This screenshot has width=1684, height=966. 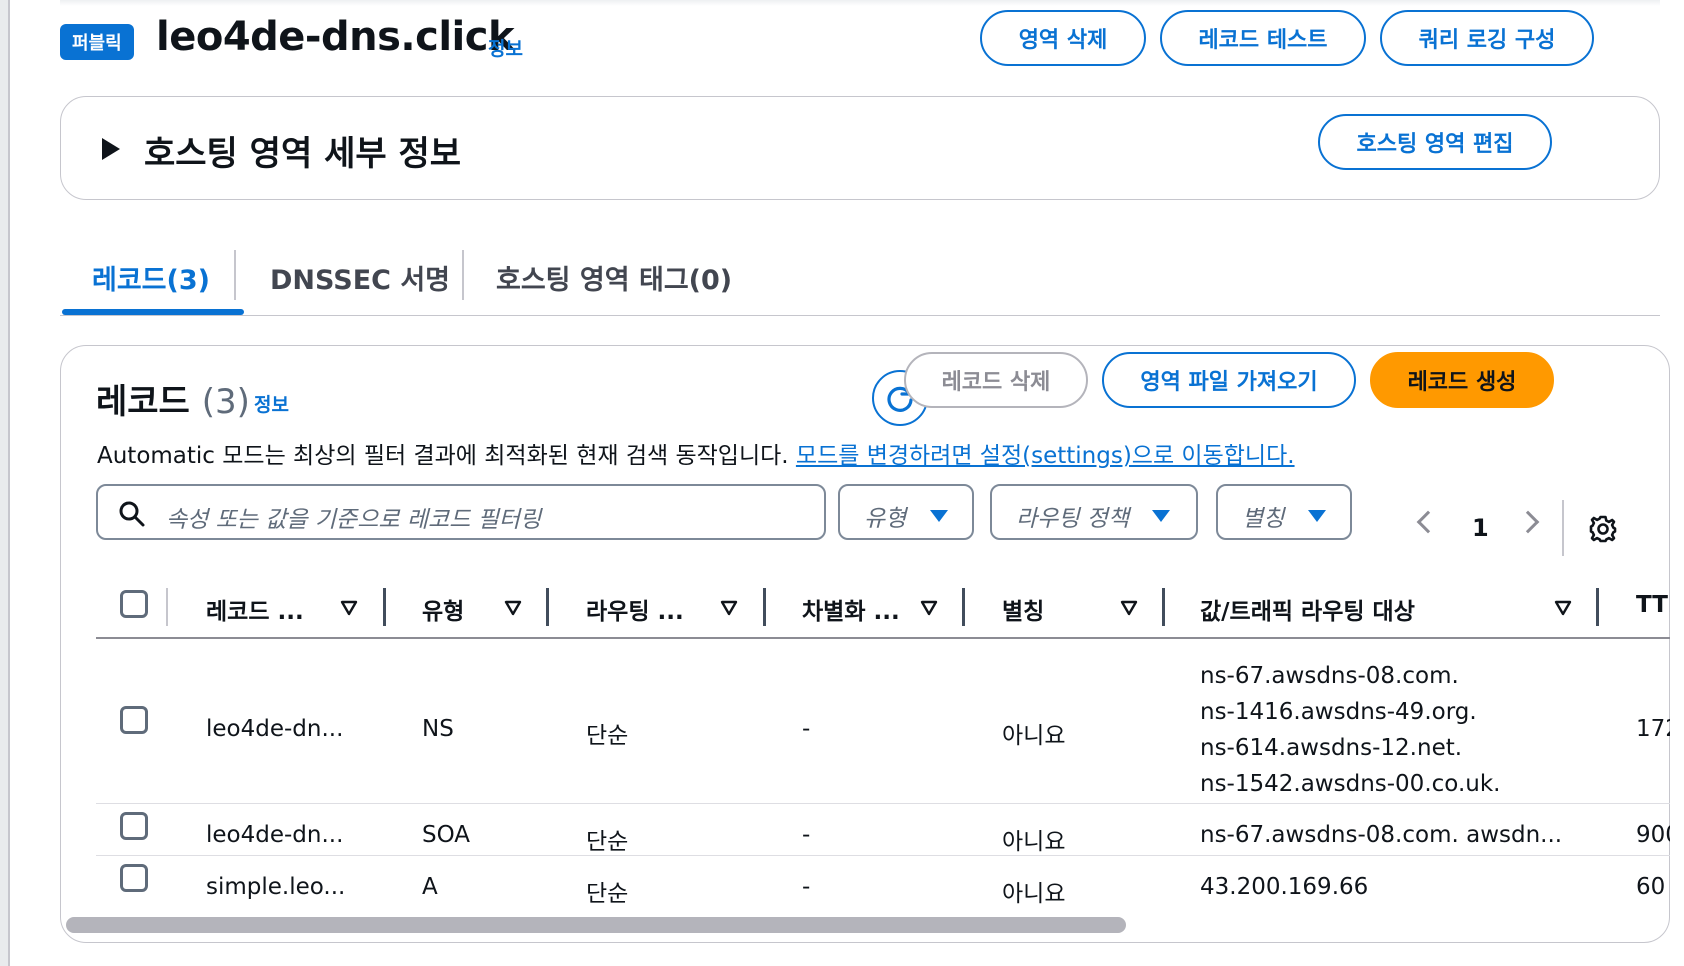 What do you see at coordinates (132, 514) in the screenshot?
I see `search-icon` at bounding box center [132, 514].